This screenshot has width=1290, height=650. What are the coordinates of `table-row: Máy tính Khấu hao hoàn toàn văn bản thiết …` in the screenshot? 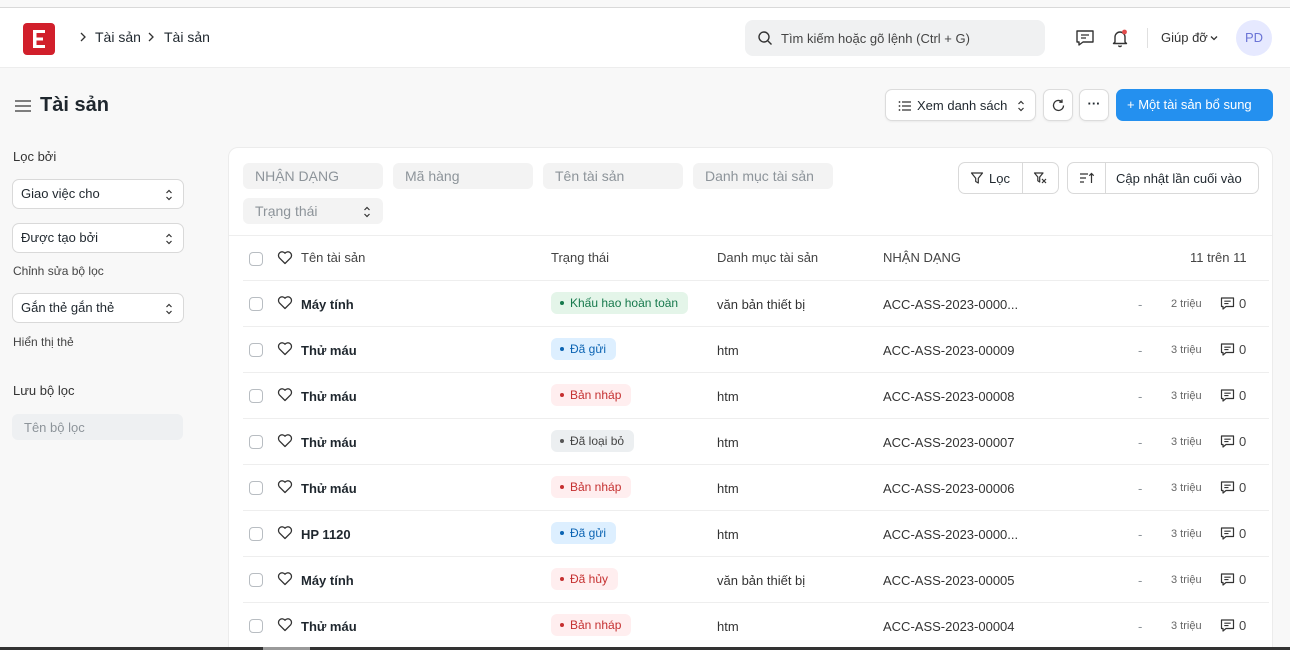 It's located at (756, 304).